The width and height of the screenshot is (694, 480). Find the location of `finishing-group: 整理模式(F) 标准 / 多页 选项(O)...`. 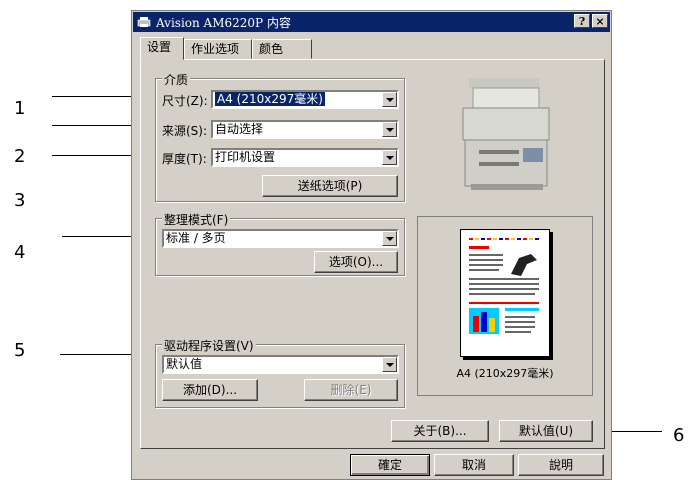

finishing-group: 整理模式(F) 标准 / 多页 选项(O)... is located at coordinates (280, 243).